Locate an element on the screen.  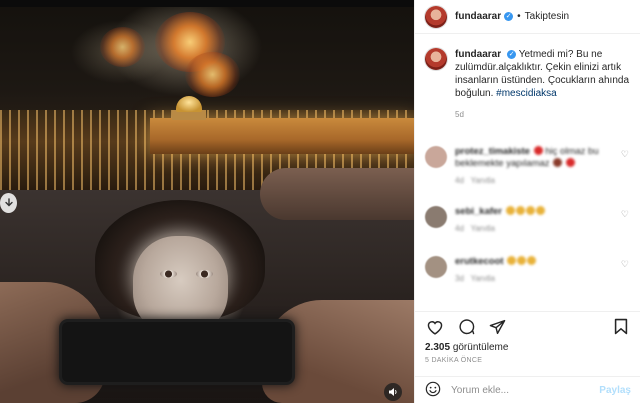
view-count-number: 2.305 is located at coordinates (438, 347).